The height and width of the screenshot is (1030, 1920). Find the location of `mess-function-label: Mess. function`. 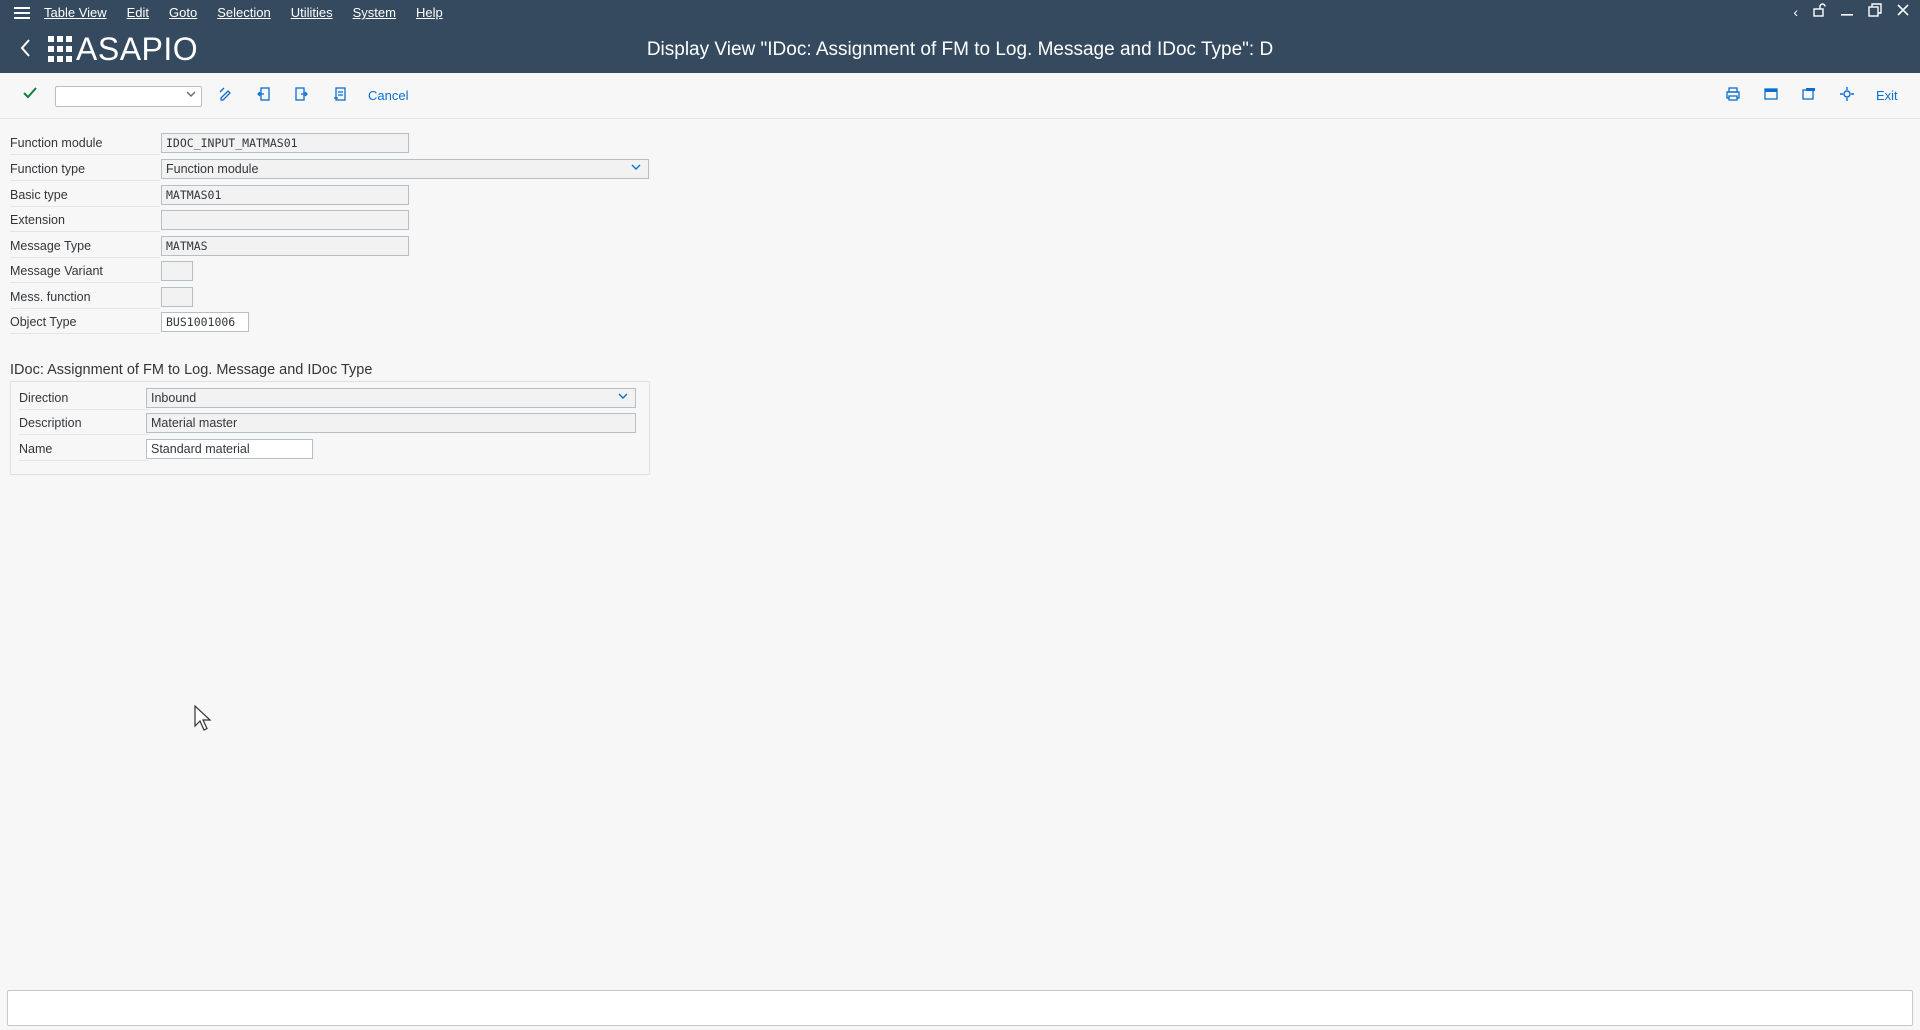

mess-function-label: Mess. function is located at coordinates (85, 299).